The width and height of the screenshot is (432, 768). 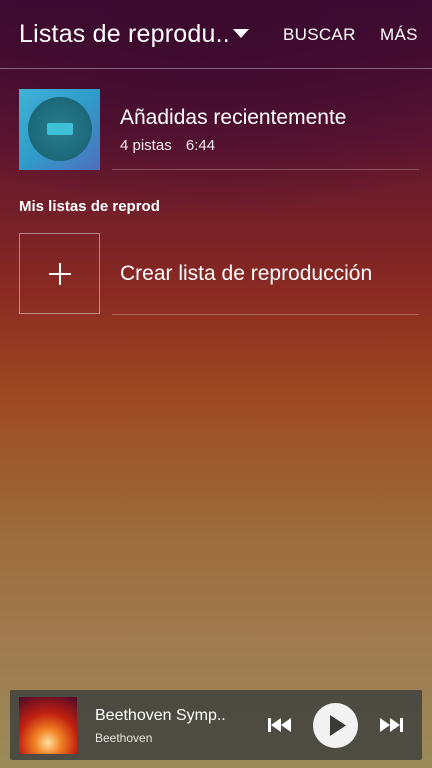 What do you see at coordinates (124, 34) in the screenshot?
I see `page-title: Listas de reprodu..` at bounding box center [124, 34].